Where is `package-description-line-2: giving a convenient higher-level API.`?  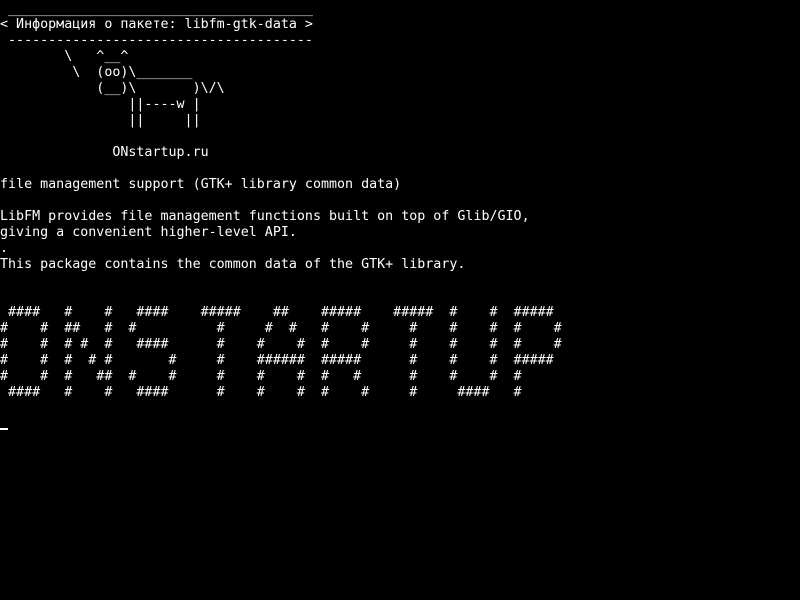 package-description-line-2: giving a convenient higher-level API. is located at coordinates (148, 232).